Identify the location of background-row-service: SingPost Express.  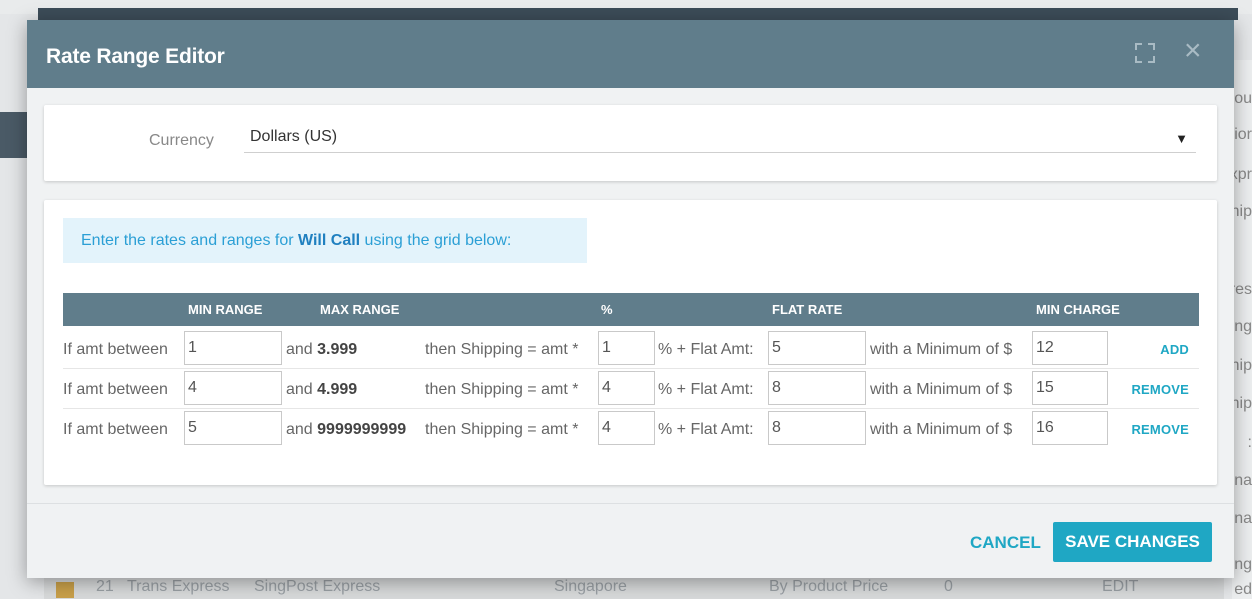
(317, 586).